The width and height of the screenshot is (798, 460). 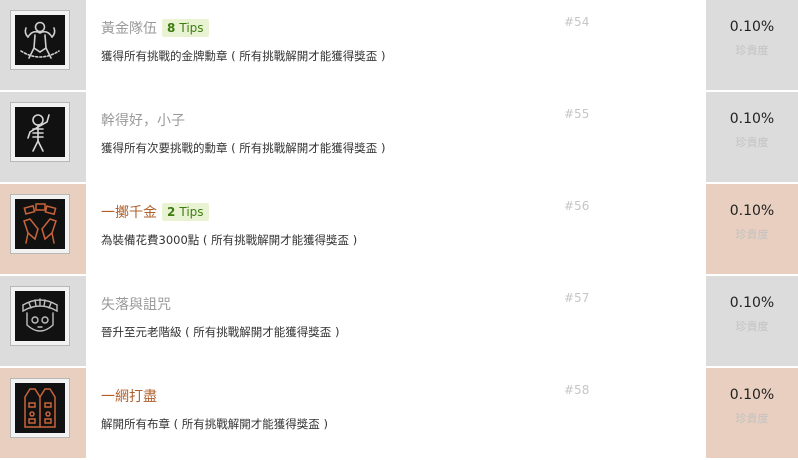 I want to click on achievement-title: 一網打盡, so click(x=129, y=396).